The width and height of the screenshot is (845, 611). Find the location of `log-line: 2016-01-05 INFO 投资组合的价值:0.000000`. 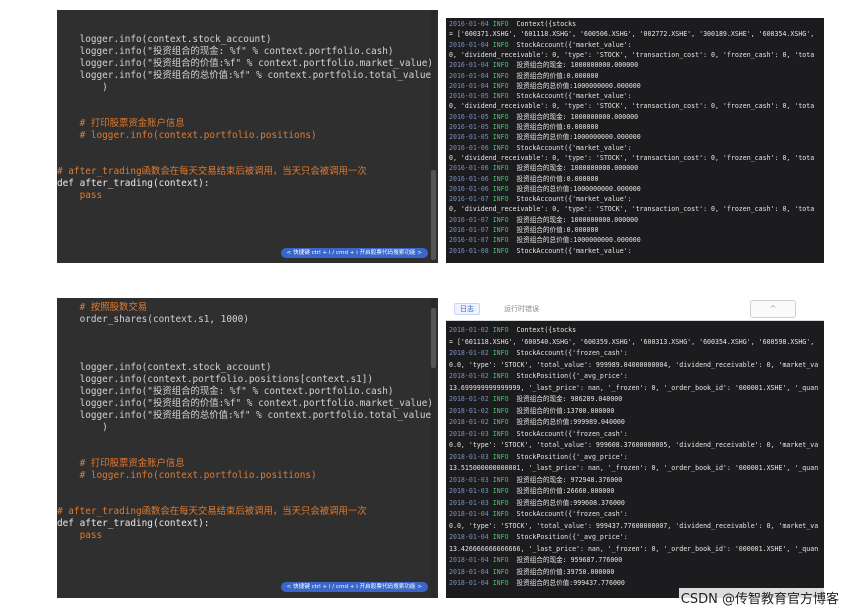

log-line: 2016-01-05 INFO 投资组合的价值:0.000000 is located at coordinates (635, 127).